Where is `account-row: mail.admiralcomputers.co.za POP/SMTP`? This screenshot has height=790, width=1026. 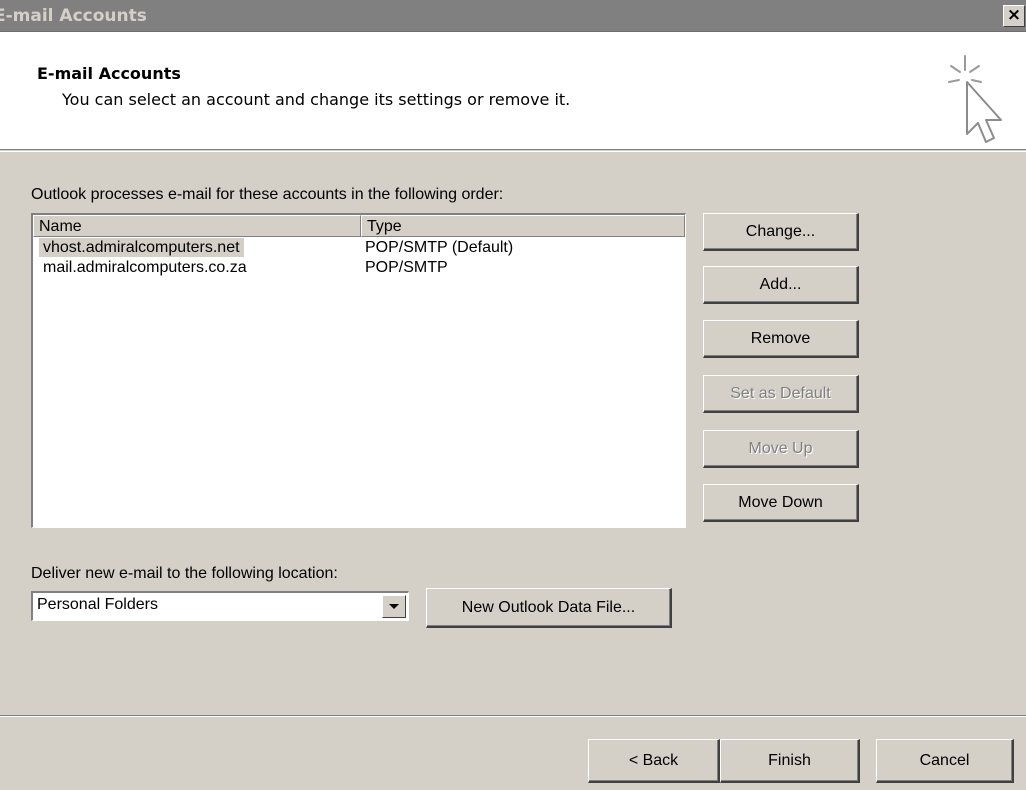
account-row: mail.admiralcomputers.co.za POP/SMTP is located at coordinates (359, 268).